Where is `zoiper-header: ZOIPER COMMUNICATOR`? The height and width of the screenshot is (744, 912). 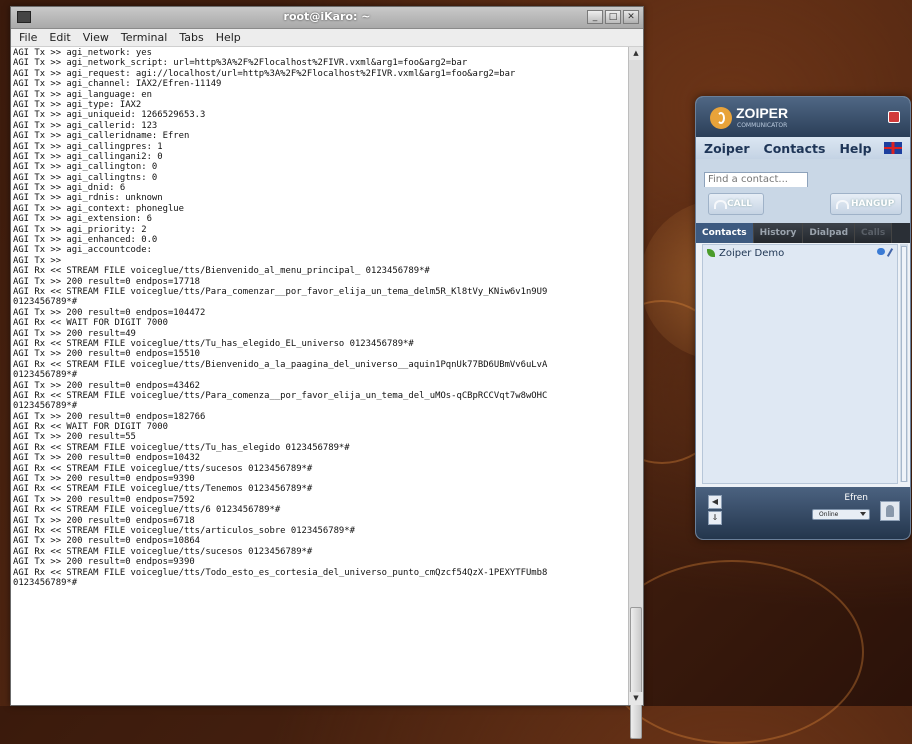 zoiper-header: ZOIPER COMMUNICATOR is located at coordinates (803, 117).